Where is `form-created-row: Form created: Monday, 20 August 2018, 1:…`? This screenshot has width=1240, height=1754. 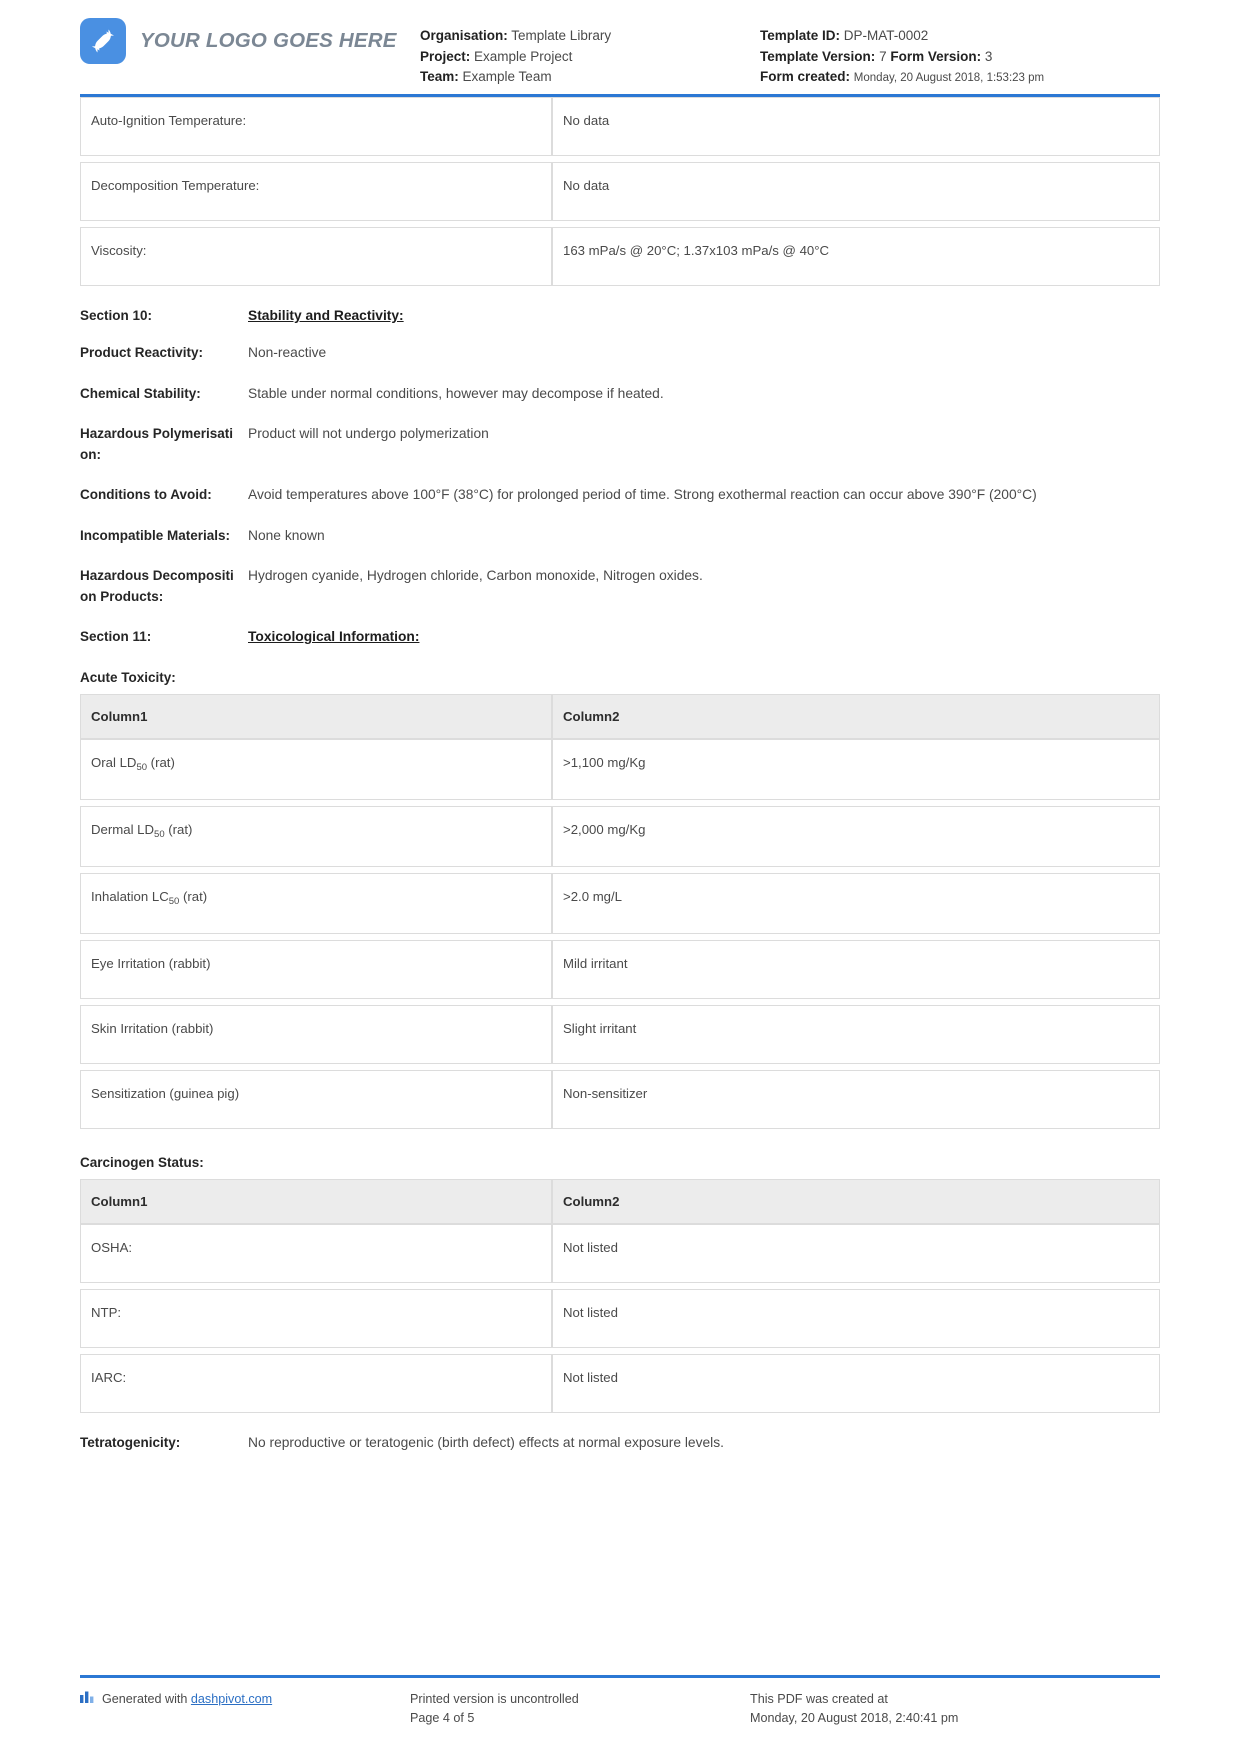 form-created-row: Form created: Monday, 20 August 2018, 1:… is located at coordinates (960, 78).